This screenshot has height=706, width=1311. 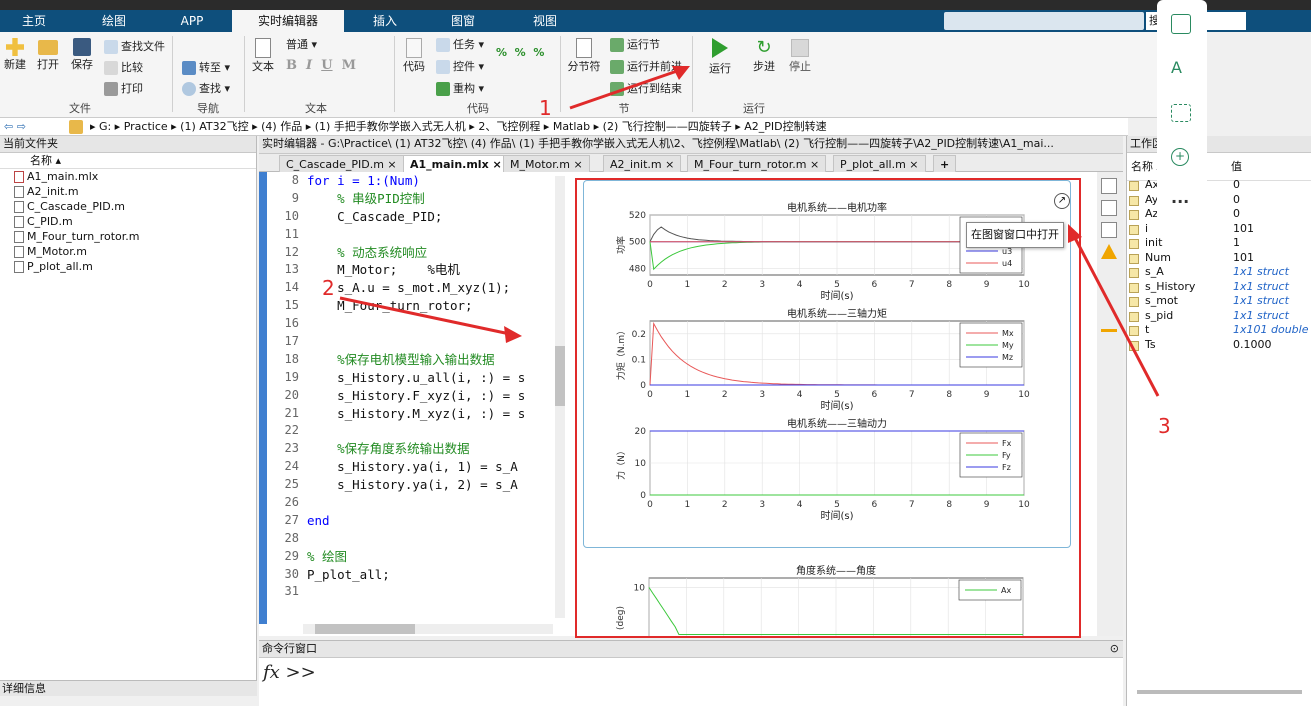 I want to click on annotation-2: 2, so click(x=328, y=288).